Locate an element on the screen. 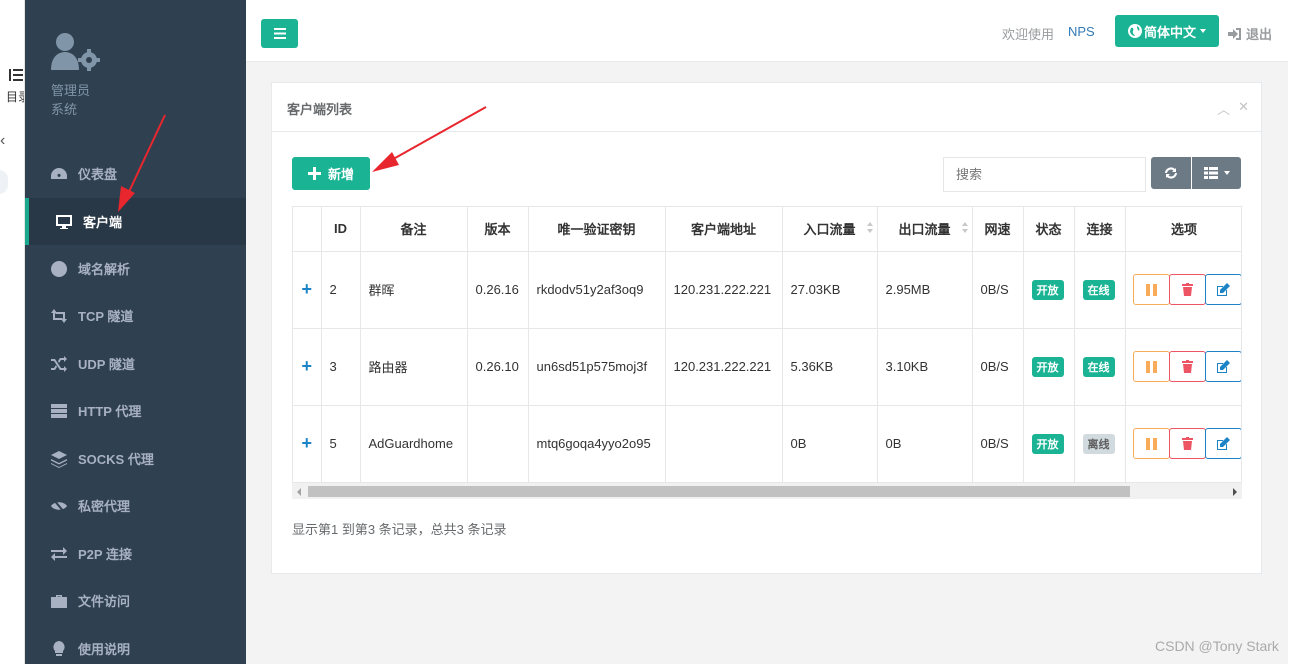 The width and height of the screenshot is (1305, 664). cell-address is located at coordinates (724, 444).